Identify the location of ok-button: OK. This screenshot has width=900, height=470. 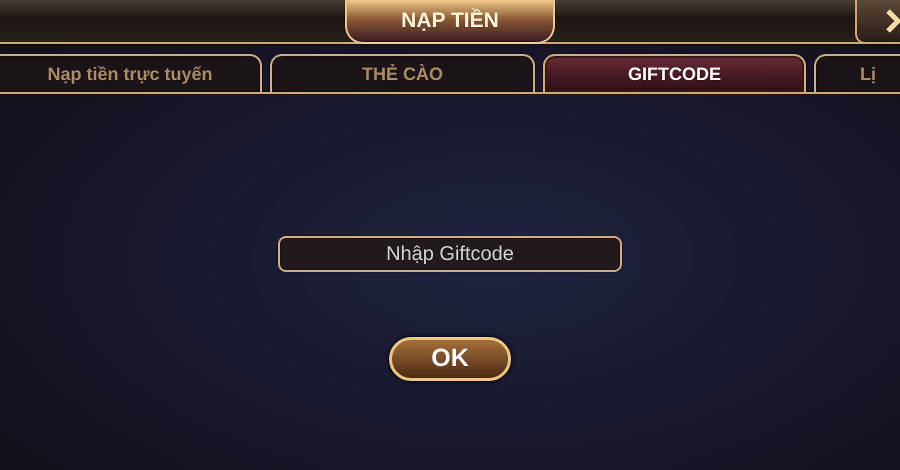
(450, 359).